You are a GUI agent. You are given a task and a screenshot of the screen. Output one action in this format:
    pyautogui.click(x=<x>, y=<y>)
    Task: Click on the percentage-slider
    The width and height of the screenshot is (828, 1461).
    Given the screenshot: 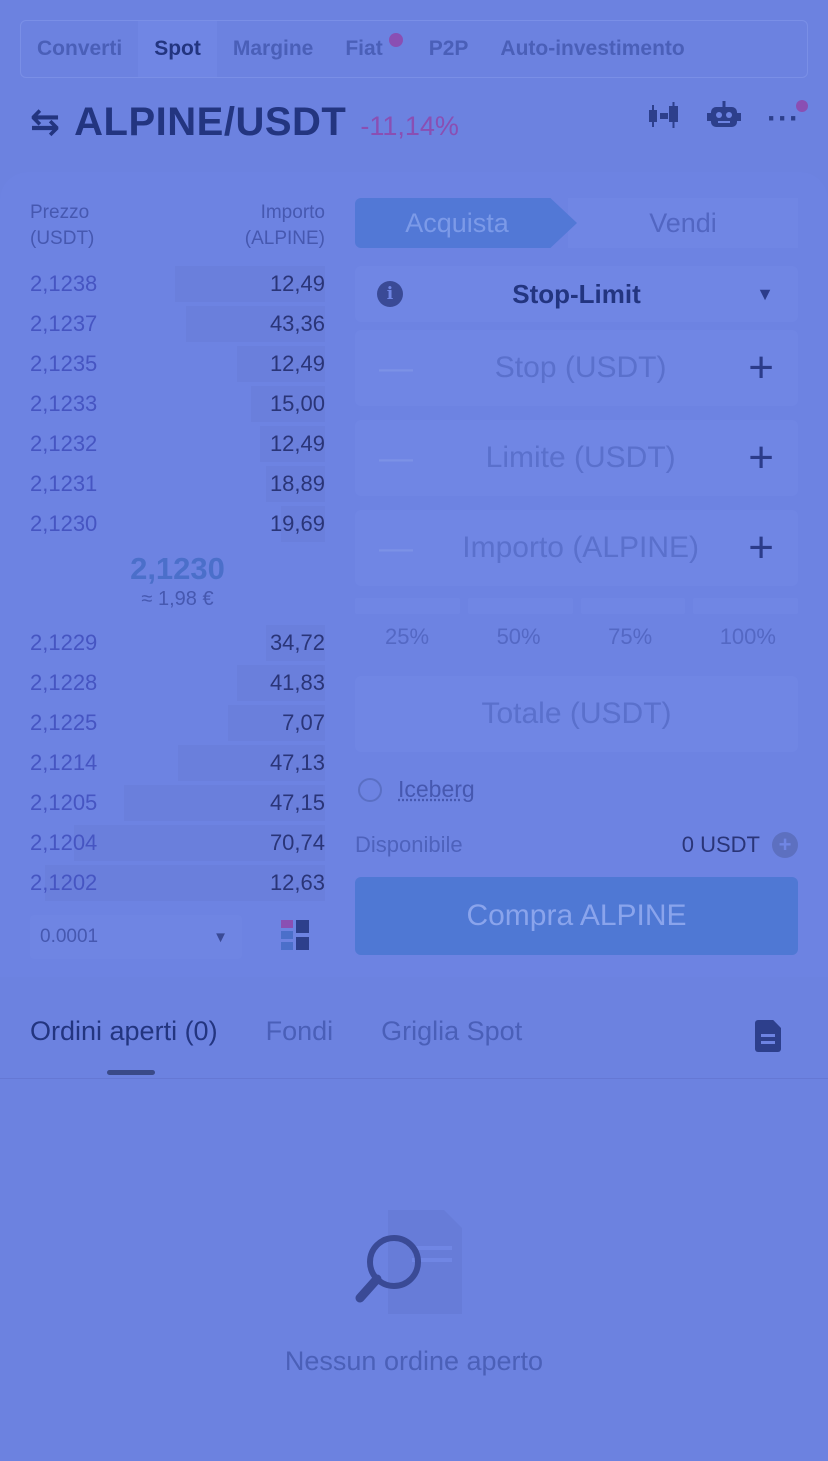 What is the action you would take?
    pyautogui.click(x=576, y=606)
    